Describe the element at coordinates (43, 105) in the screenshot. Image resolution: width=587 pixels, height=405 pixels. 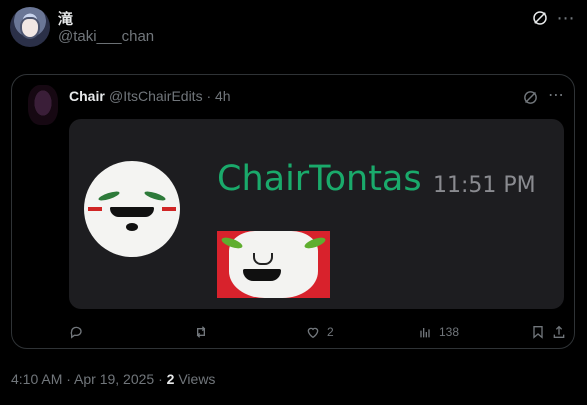
I see `quote-avatar` at that location.